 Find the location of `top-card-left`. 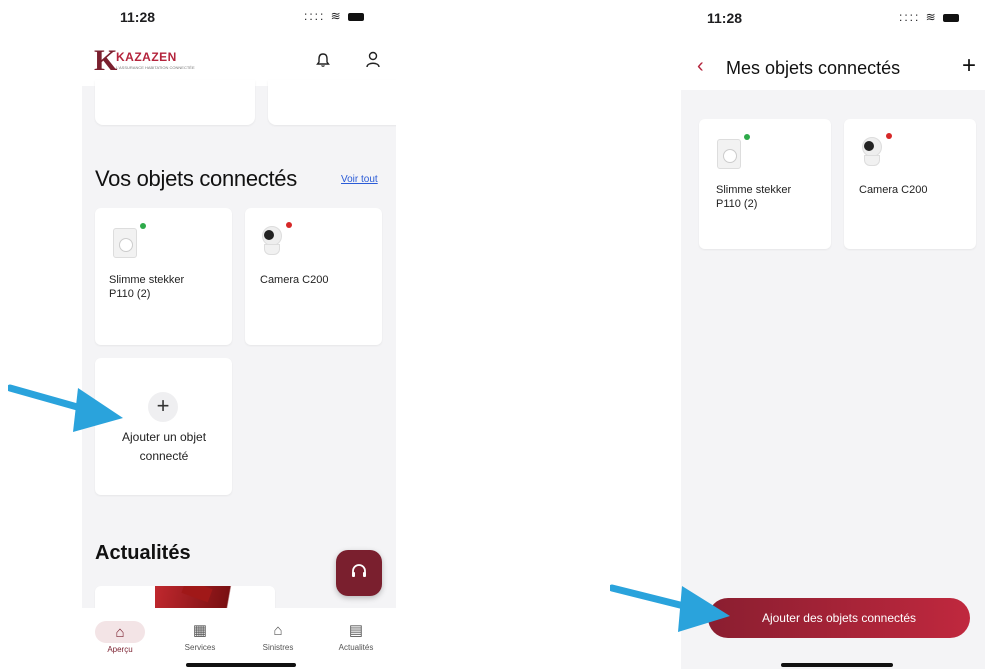

top-card-left is located at coordinates (175, 102).